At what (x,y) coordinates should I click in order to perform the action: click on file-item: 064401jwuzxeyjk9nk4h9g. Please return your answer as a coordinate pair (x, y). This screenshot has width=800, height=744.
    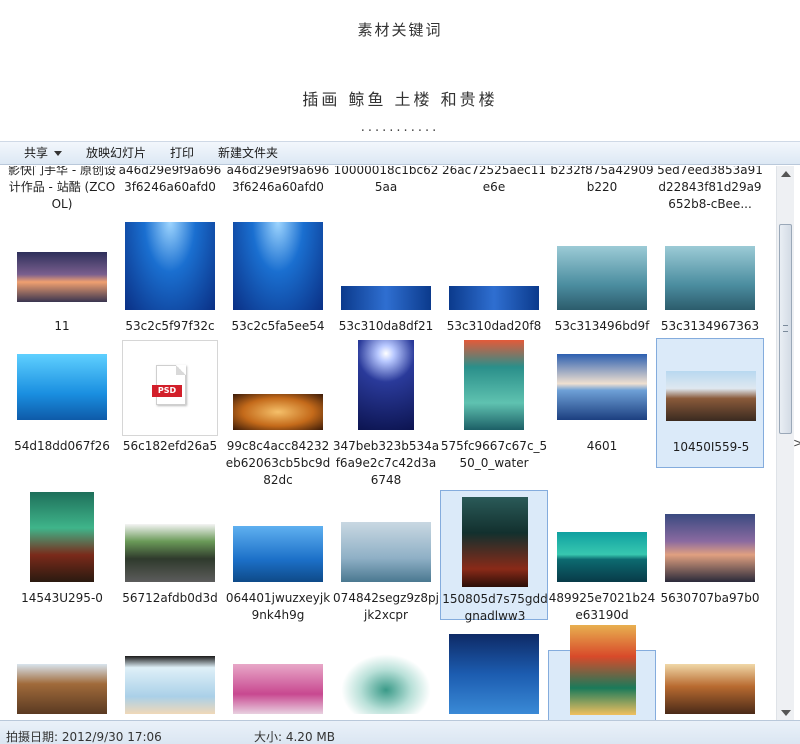
    Looking at the image, I should click on (278, 556).